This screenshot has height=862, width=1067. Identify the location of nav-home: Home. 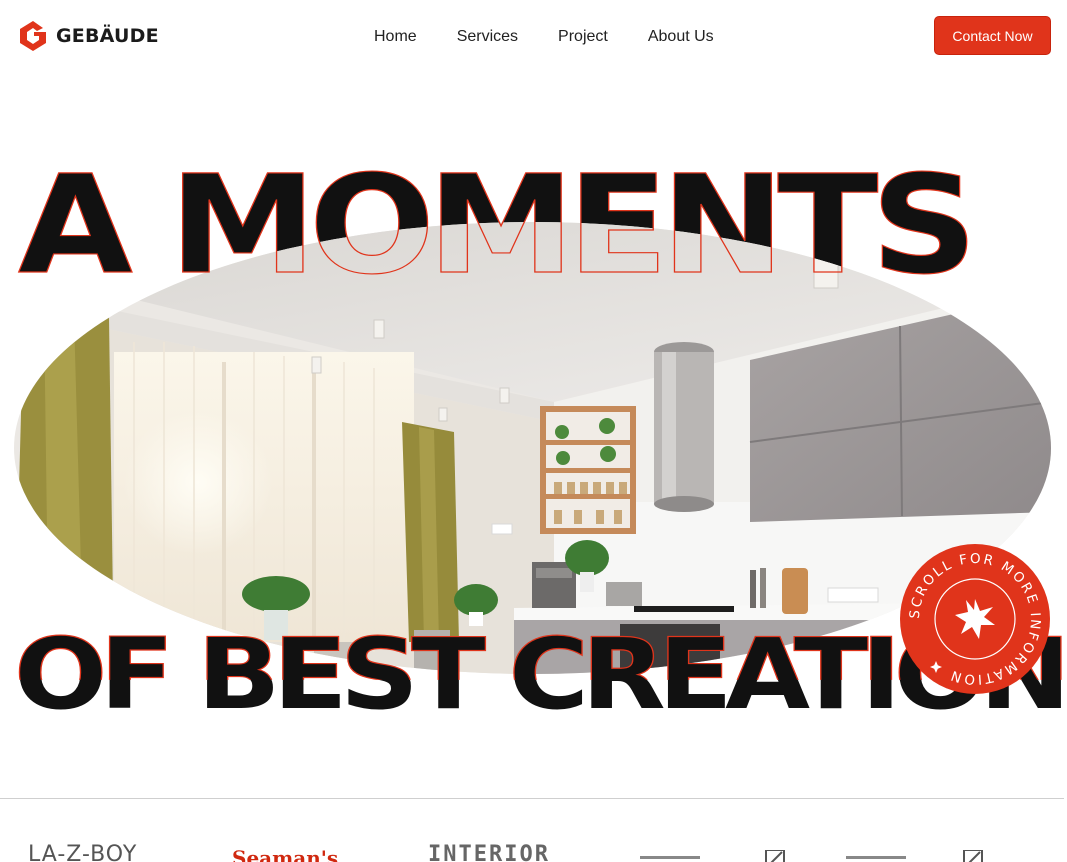
(395, 37).